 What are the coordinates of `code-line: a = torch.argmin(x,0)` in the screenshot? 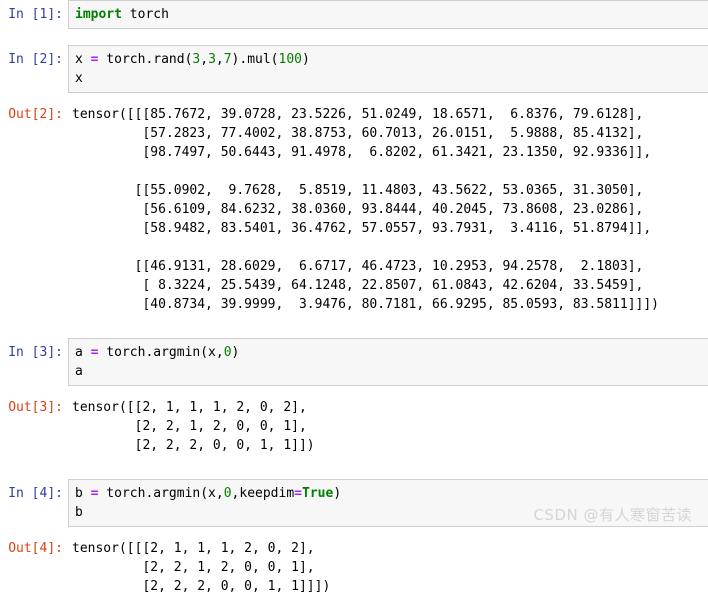 It's located at (391, 352).